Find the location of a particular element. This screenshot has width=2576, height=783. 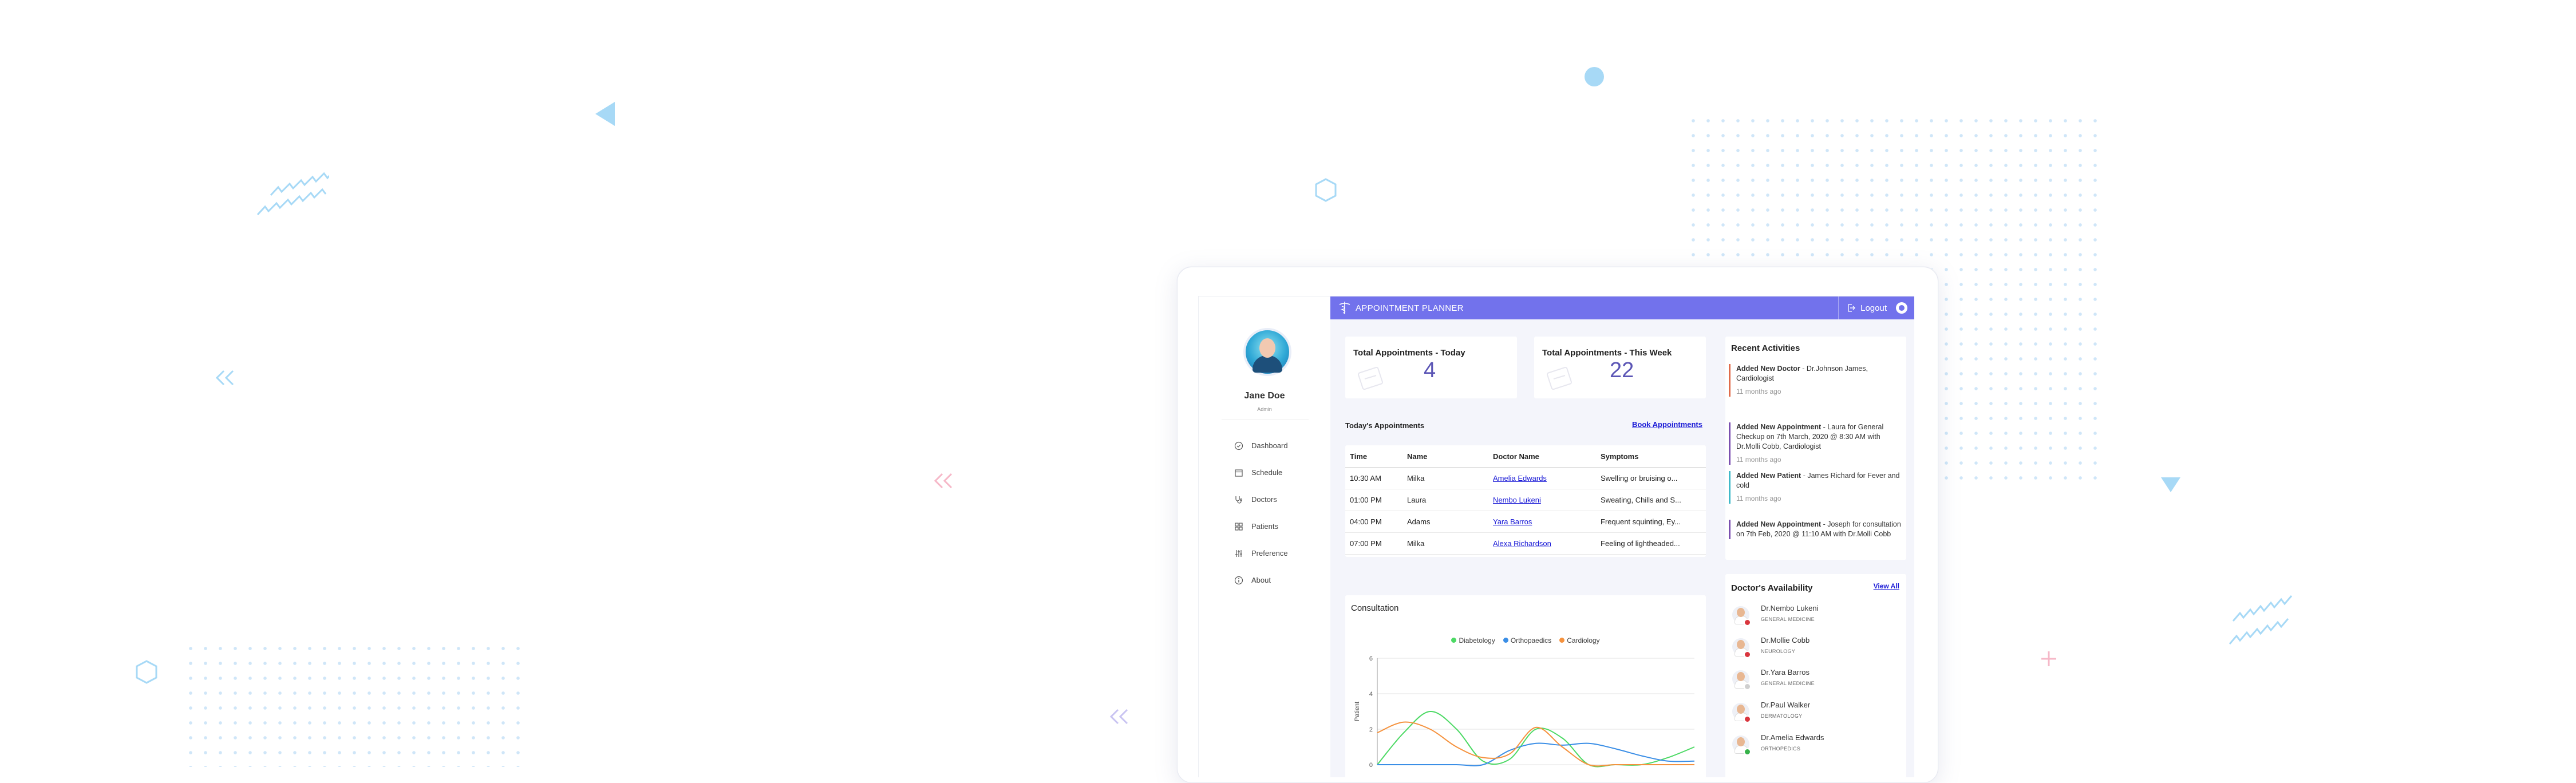

calendar-icon is located at coordinates (1239, 473).